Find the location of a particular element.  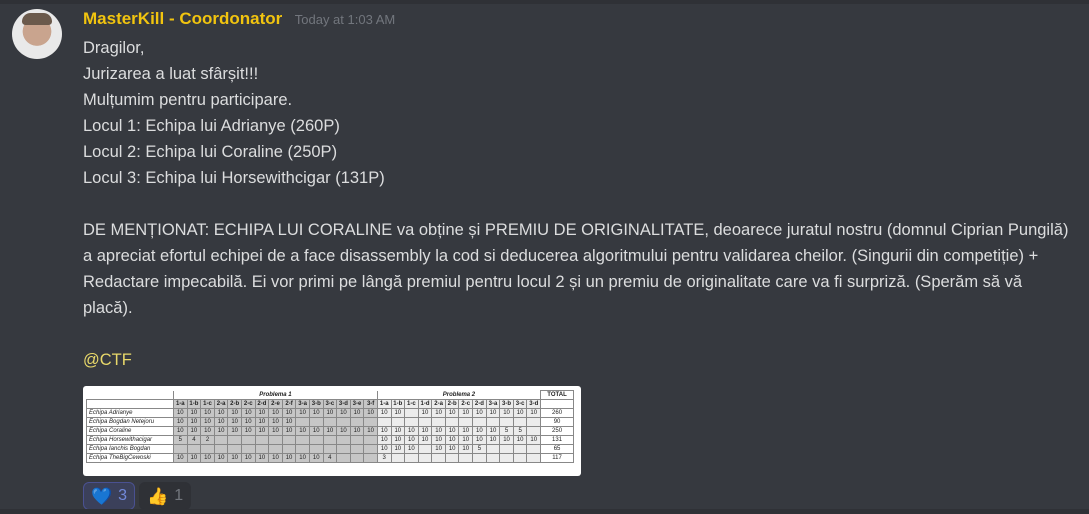

column-header: 2-d is located at coordinates (479, 404).